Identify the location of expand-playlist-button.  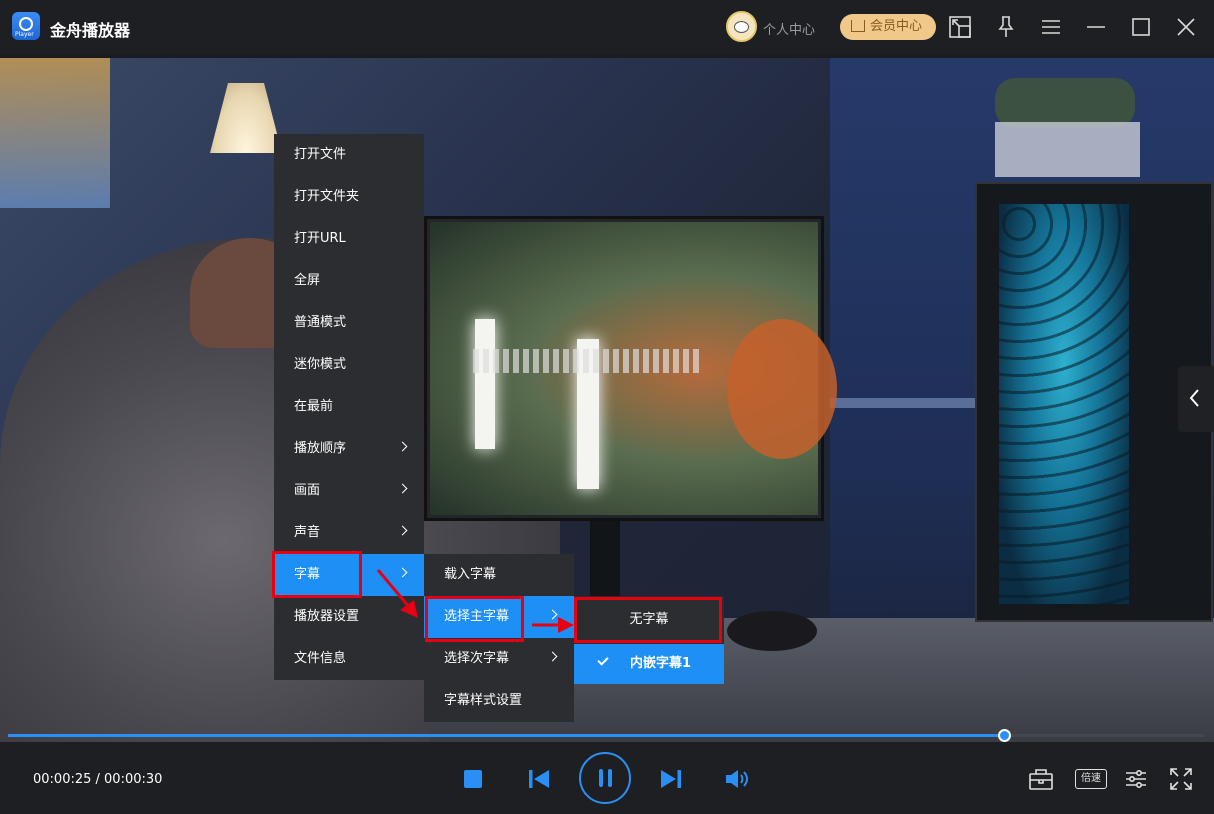
(1196, 399).